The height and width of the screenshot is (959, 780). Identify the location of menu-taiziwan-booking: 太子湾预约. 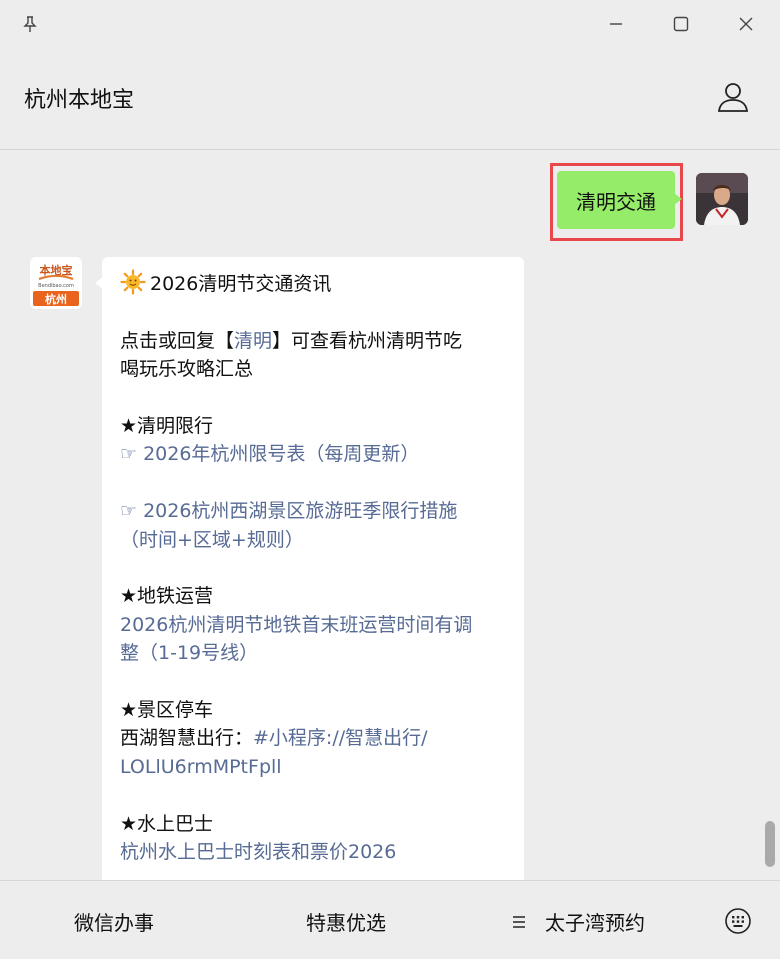
(578, 921).